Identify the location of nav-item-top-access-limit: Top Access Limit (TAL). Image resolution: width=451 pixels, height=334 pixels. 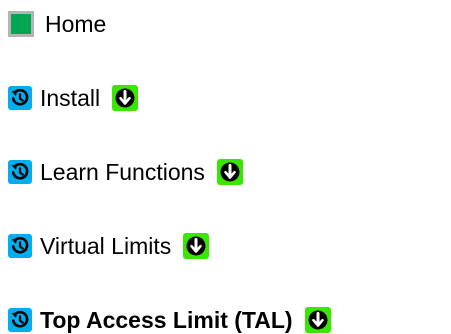
(169, 318).